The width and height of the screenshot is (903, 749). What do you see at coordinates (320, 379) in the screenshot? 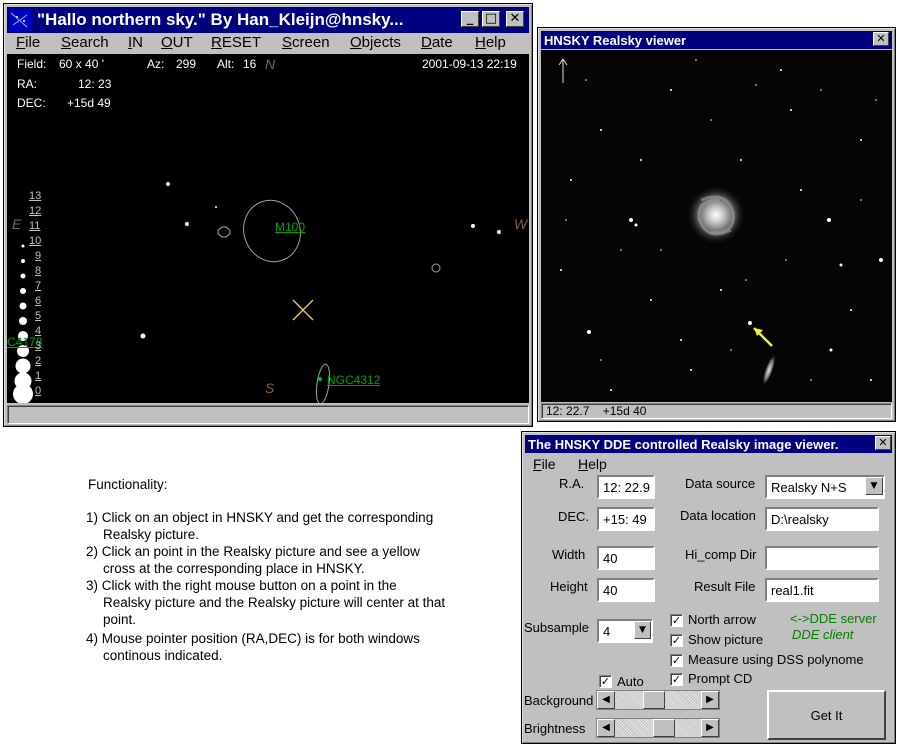
I see `ngc4312-marker` at bounding box center [320, 379].